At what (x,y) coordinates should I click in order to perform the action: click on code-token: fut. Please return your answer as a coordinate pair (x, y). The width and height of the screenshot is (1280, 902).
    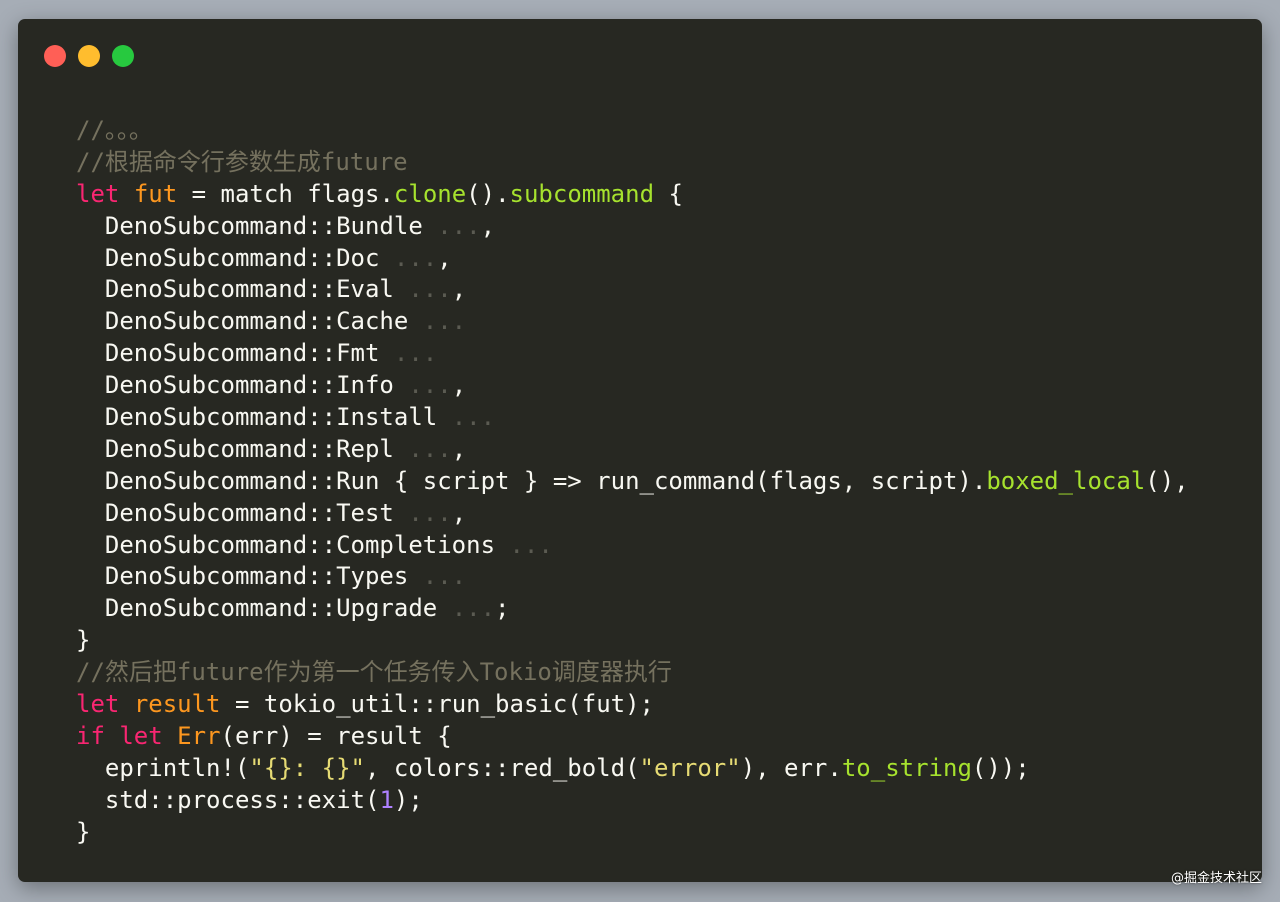
    Looking at the image, I should click on (155, 193).